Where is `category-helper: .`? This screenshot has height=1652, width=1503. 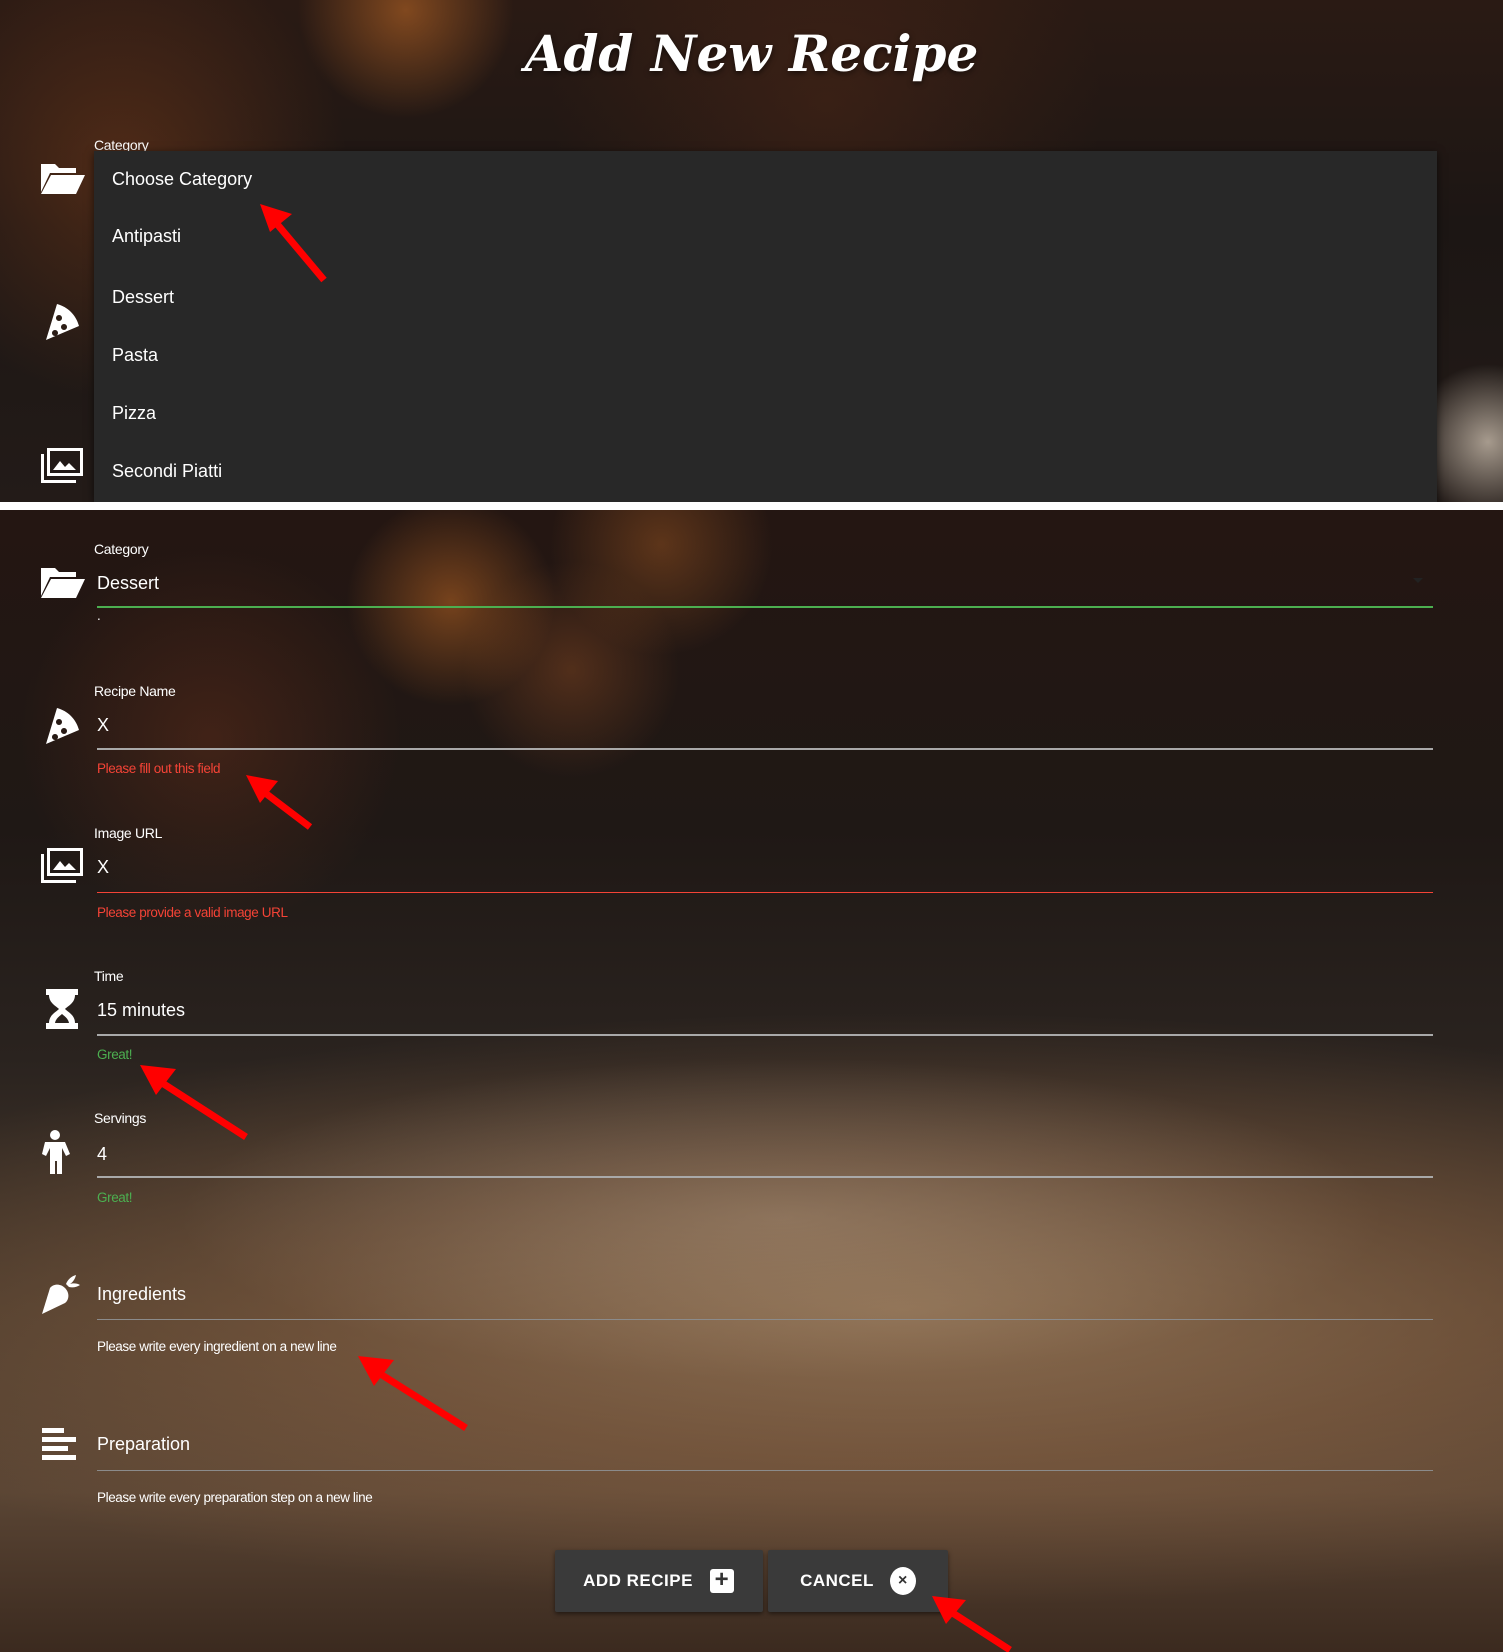 category-helper: . is located at coordinates (99, 615).